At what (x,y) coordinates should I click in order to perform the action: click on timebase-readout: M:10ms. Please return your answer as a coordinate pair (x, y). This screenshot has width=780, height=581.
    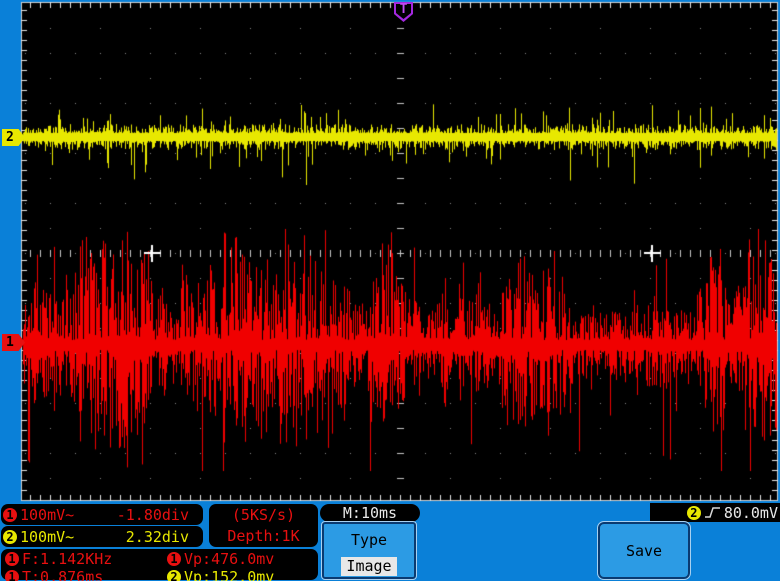
    Looking at the image, I should click on (370, 513).